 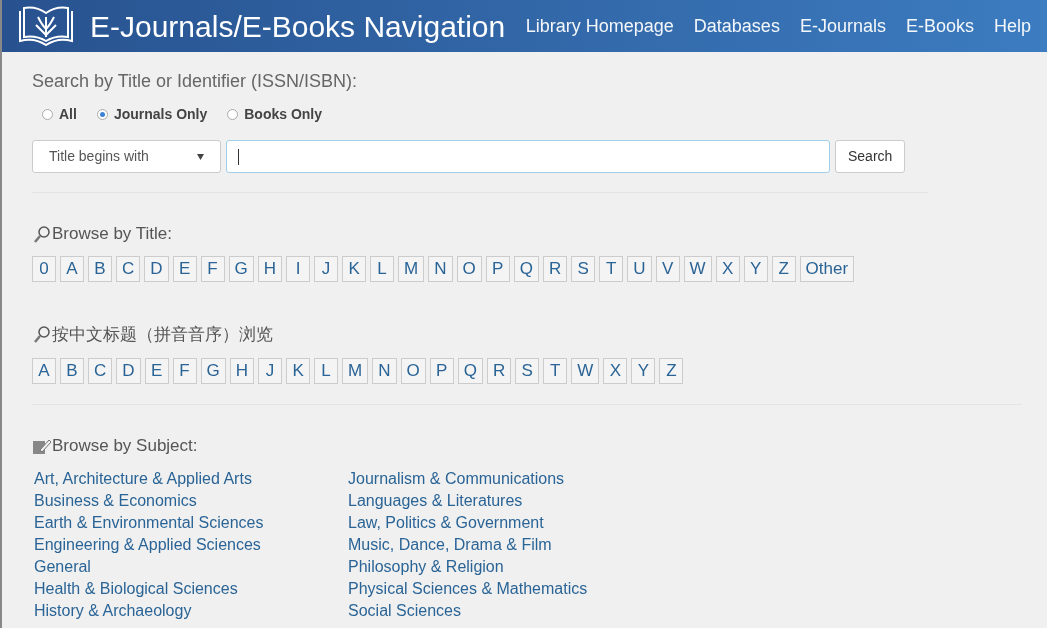 I want to click on subject-link: Engineering & Applied Sciences, so click(x=147, y=544).